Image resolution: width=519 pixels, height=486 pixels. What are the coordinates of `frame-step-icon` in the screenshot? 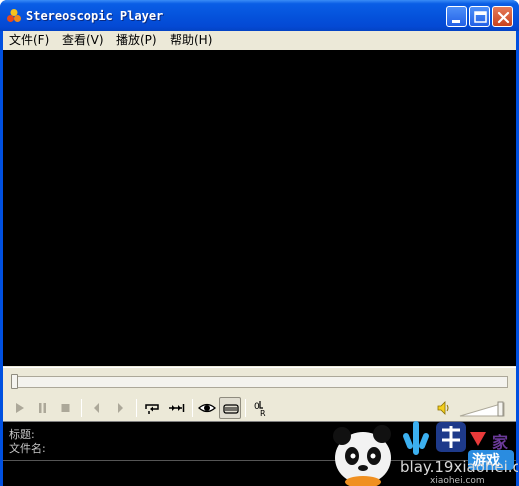 It's located at (177, 408).